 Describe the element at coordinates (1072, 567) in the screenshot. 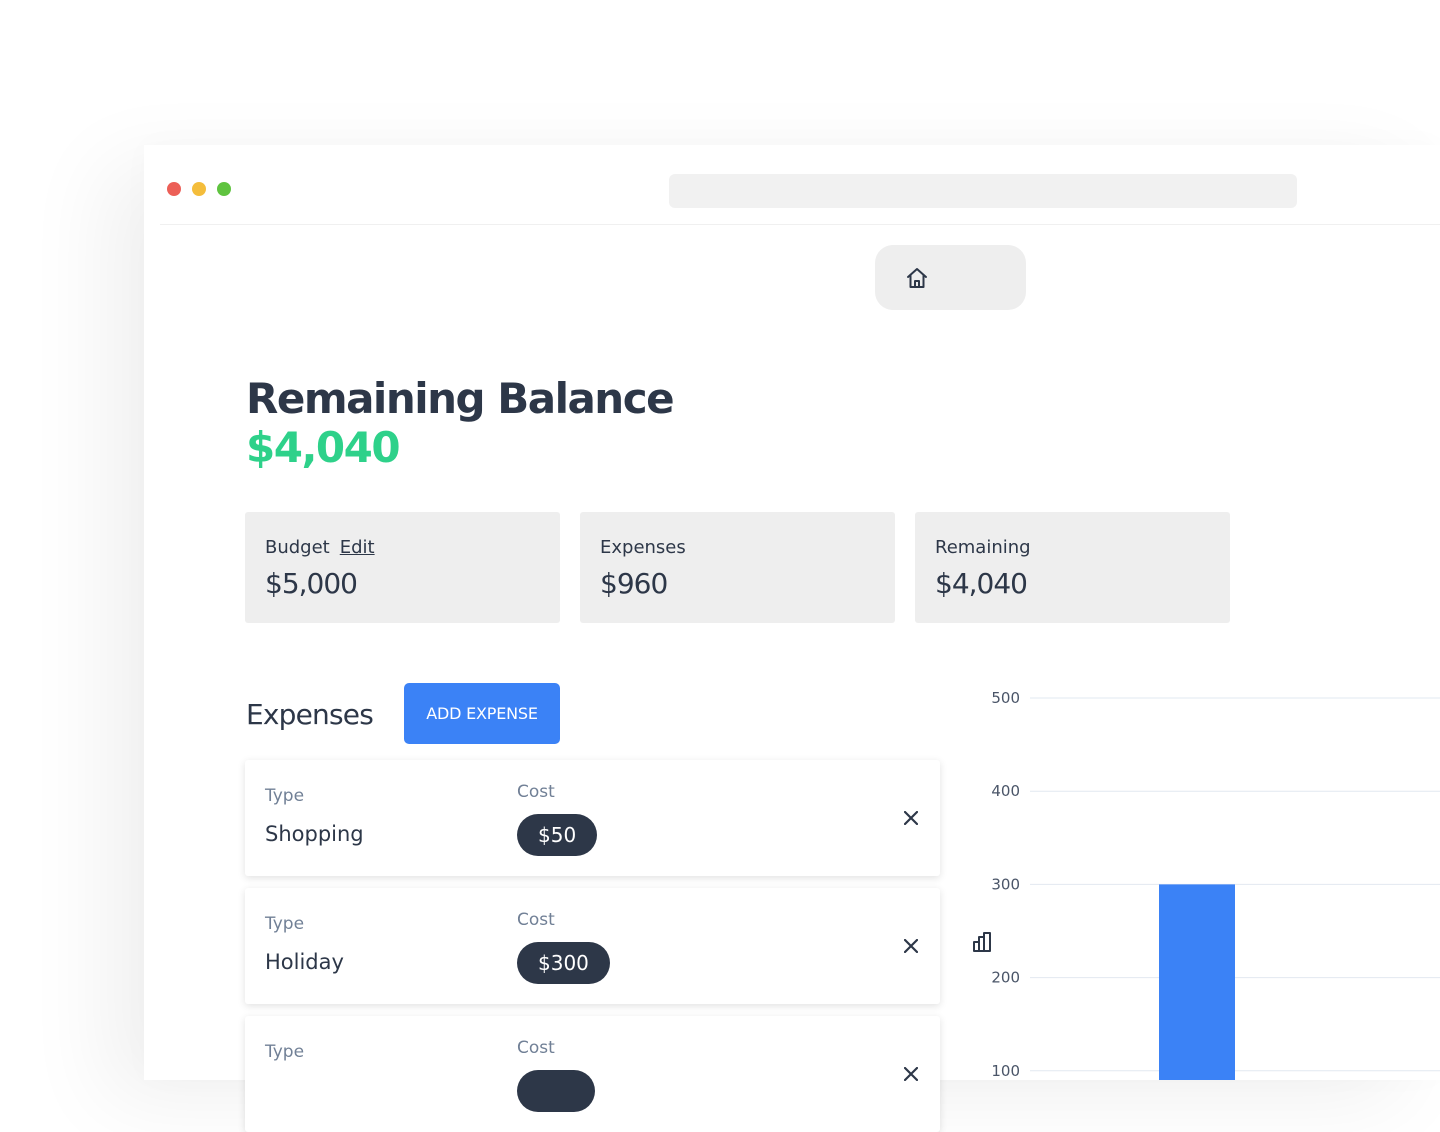

I see `remaining-card: Remaining $4,040` at that location.